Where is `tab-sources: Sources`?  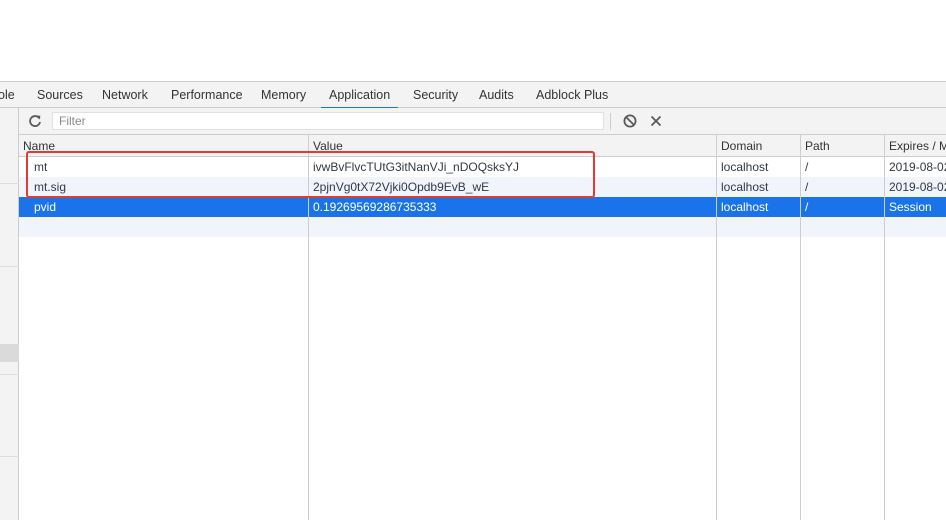
tab-sources: Sources is located at coordinates (60, 95).